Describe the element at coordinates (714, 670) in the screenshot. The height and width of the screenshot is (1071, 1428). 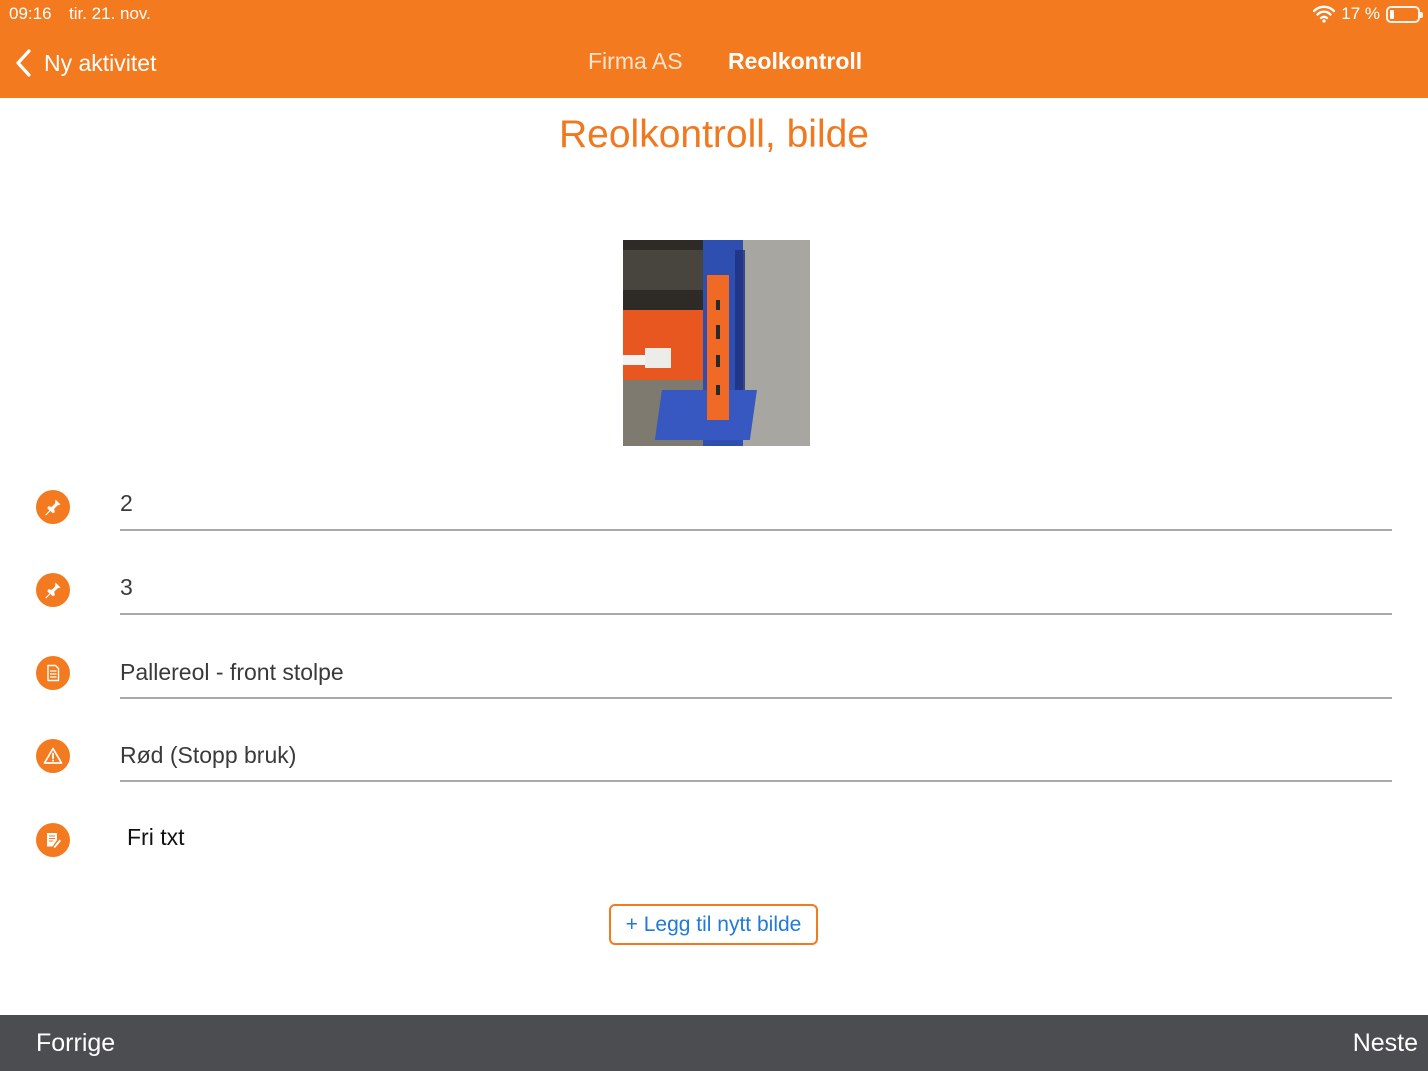
I see `field-row-3: Pallereol - front stolpe` at that location.